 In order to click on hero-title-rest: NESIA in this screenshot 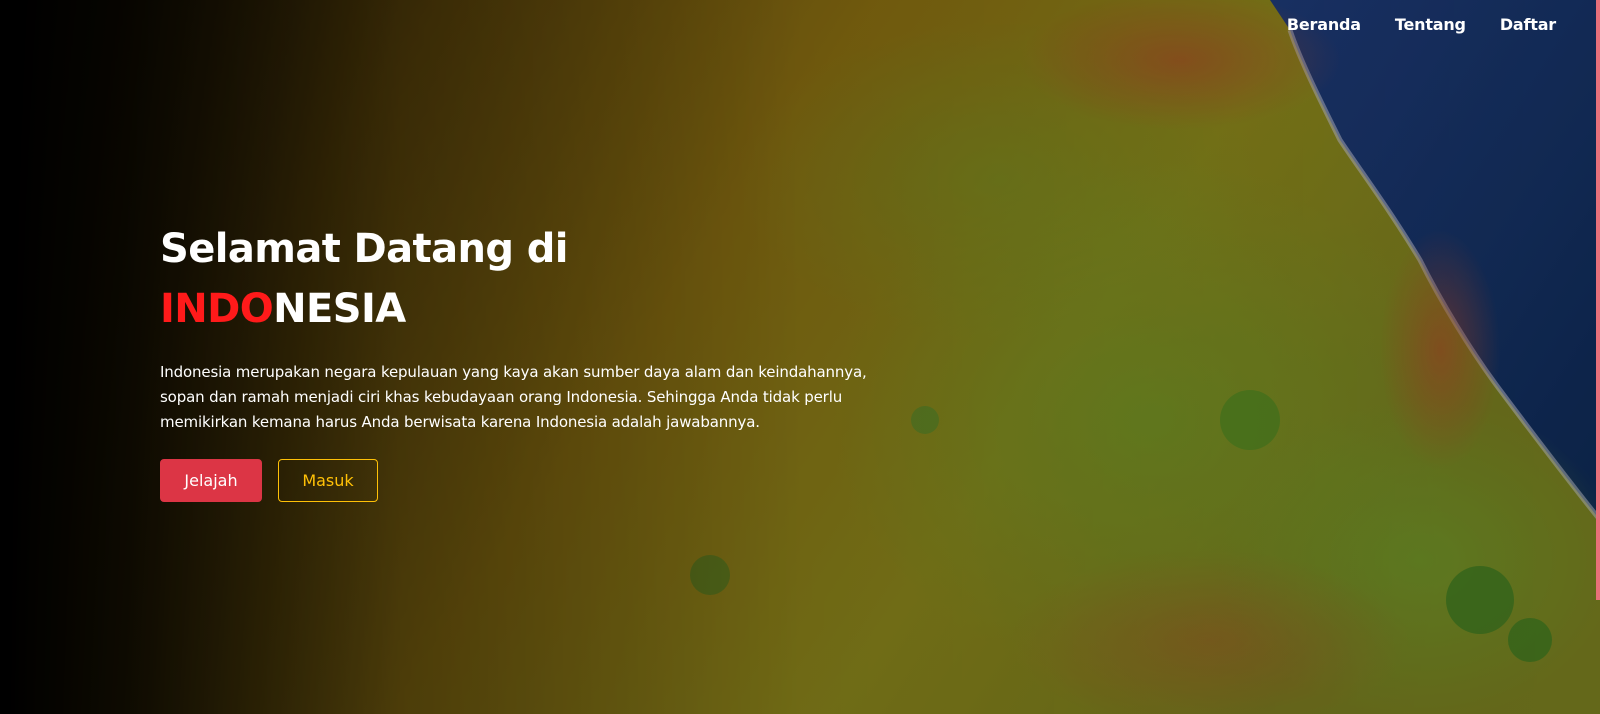, I will do `click(339, 309)`.